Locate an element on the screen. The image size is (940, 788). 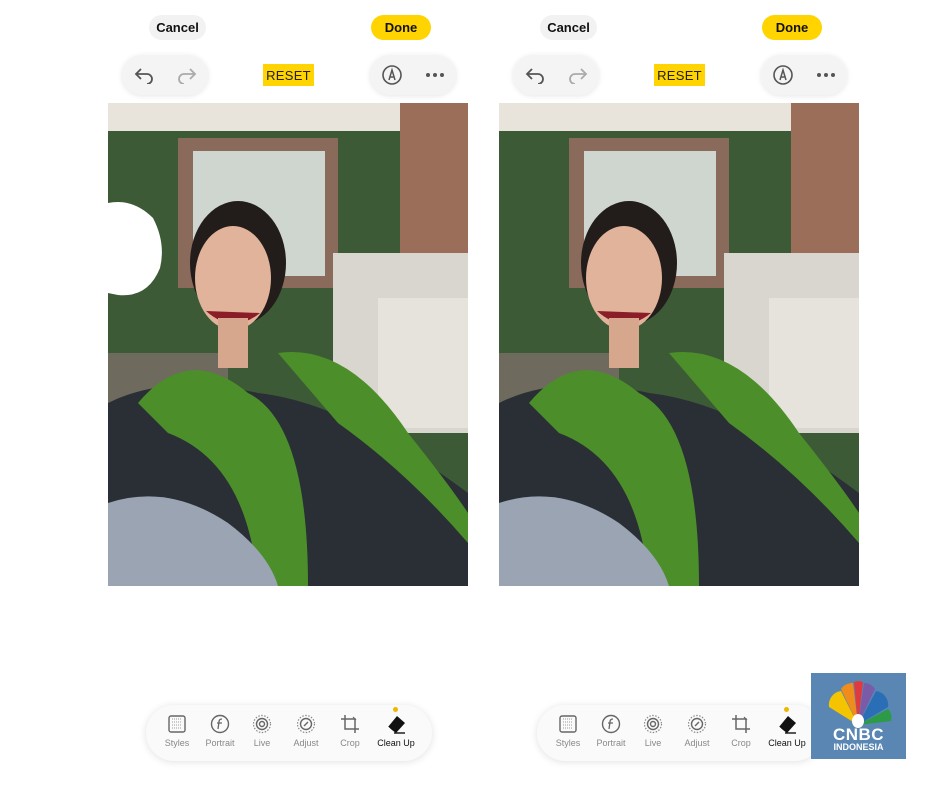
cnbc-indonesia-logo: CNBC INDONESIA is located at coordinates (858, 716).